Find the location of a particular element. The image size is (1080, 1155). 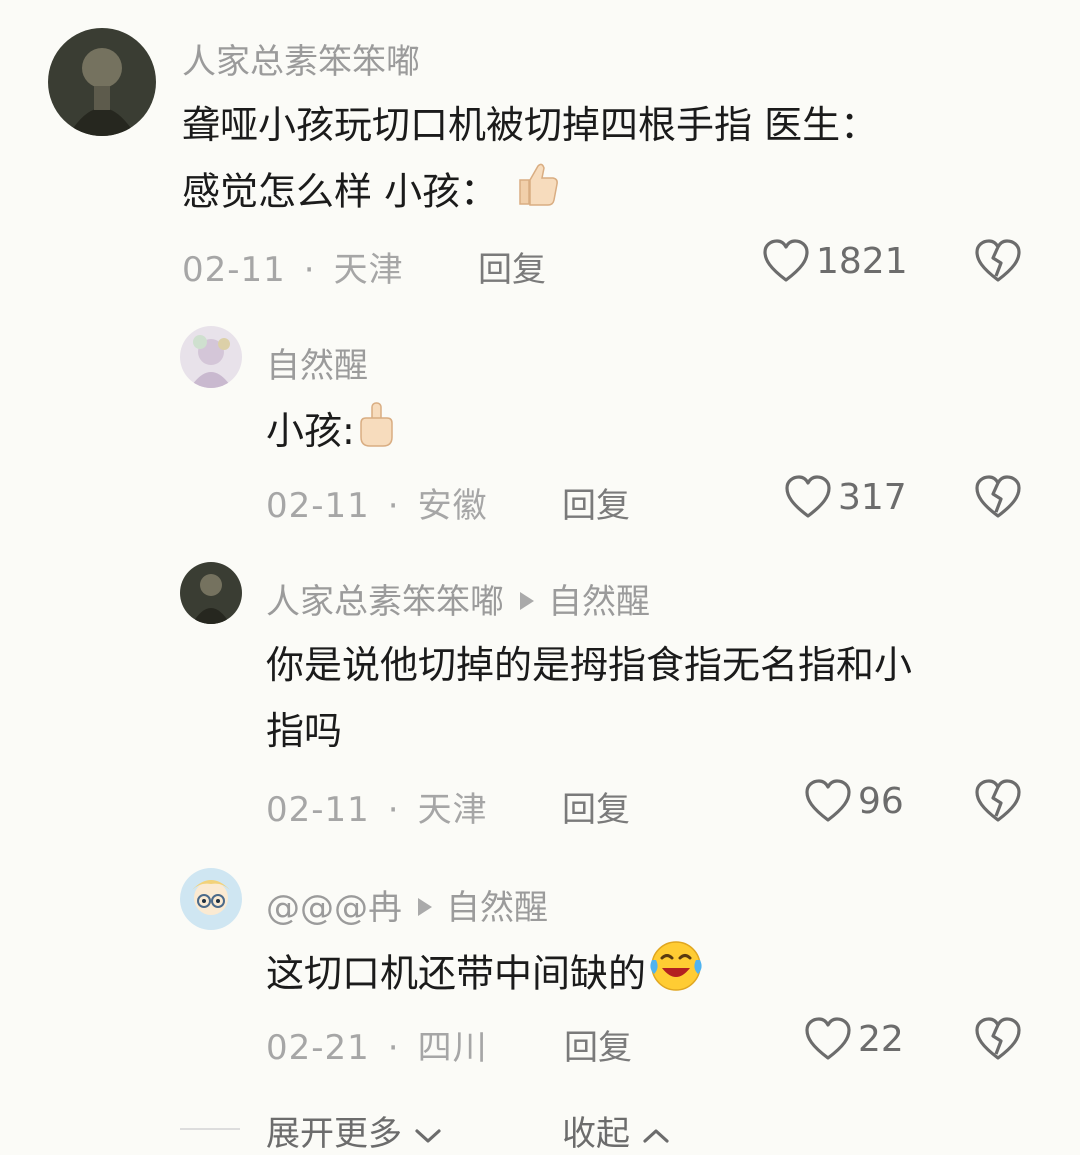

like-button: 96 is located at coordinates (854, 801).